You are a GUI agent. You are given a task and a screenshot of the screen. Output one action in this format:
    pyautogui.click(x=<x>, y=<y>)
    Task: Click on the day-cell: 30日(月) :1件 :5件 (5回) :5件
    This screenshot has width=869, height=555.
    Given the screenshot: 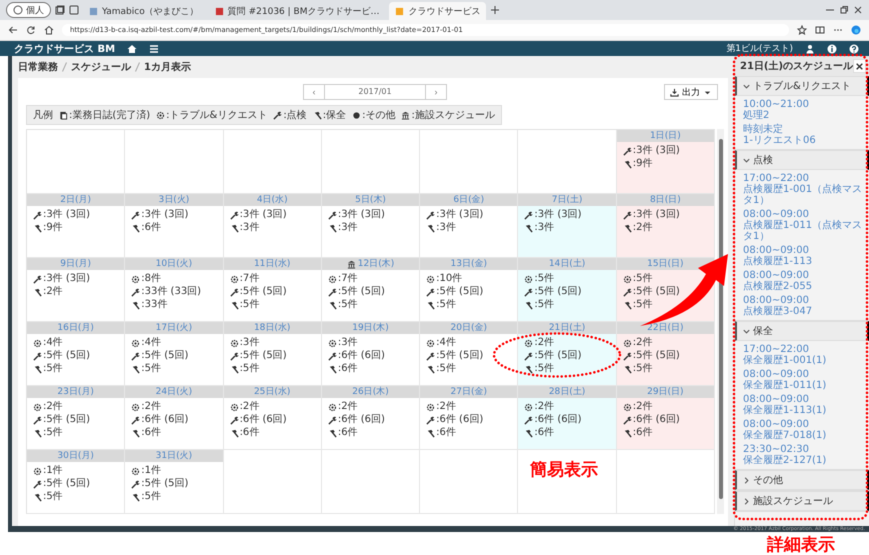 What is the action you would take?
    pyautogui.click(x=76, y=482)
    